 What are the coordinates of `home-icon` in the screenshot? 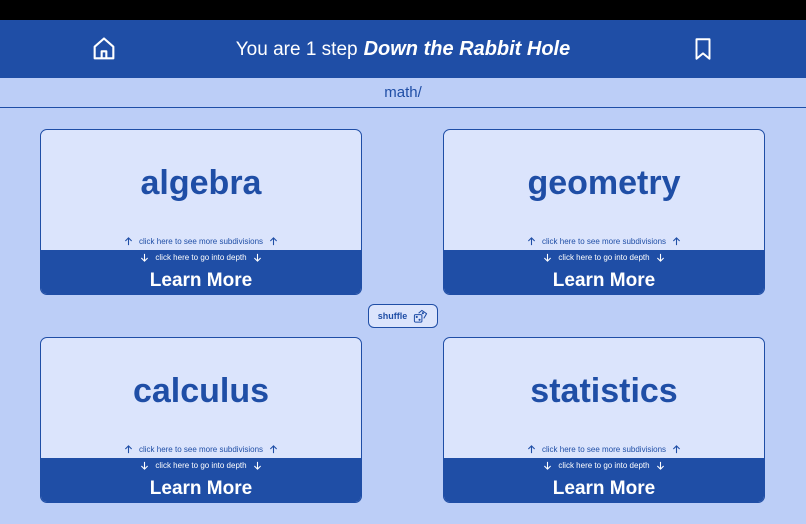 It's located at (104, 49).